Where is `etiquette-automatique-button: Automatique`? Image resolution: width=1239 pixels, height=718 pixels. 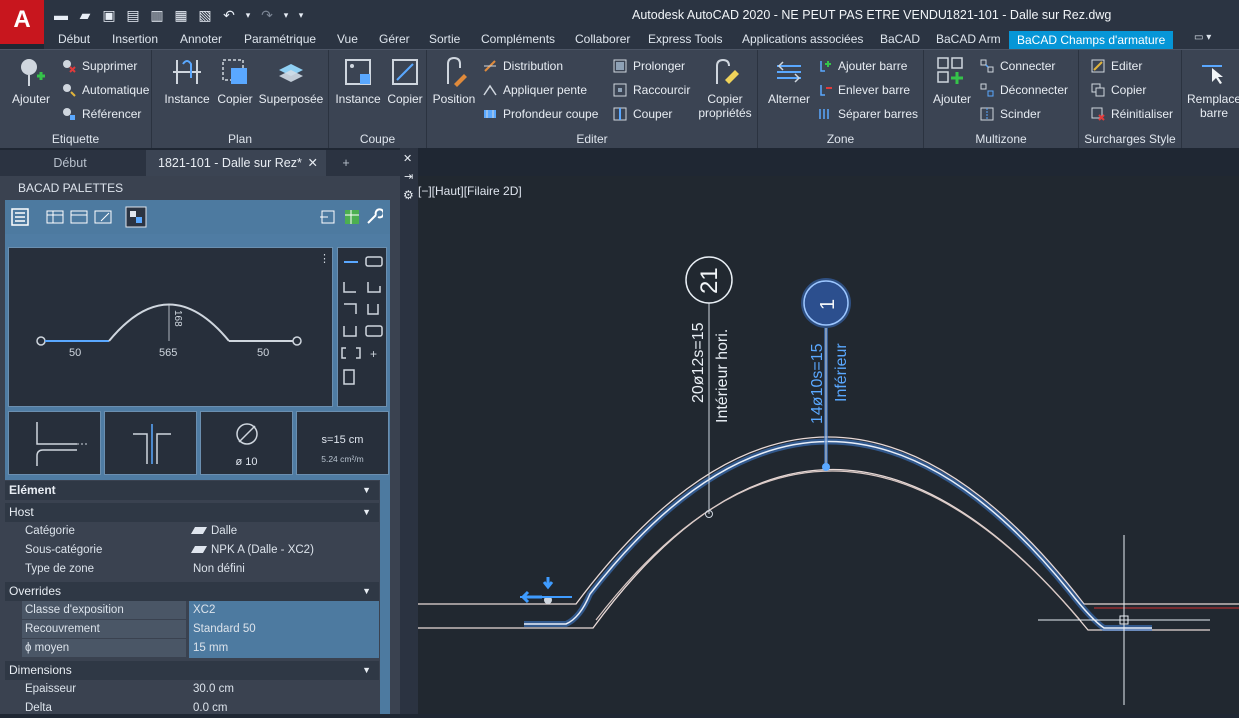
etiquette-automatique-button: Automatique is located at coordinates (105, 90).